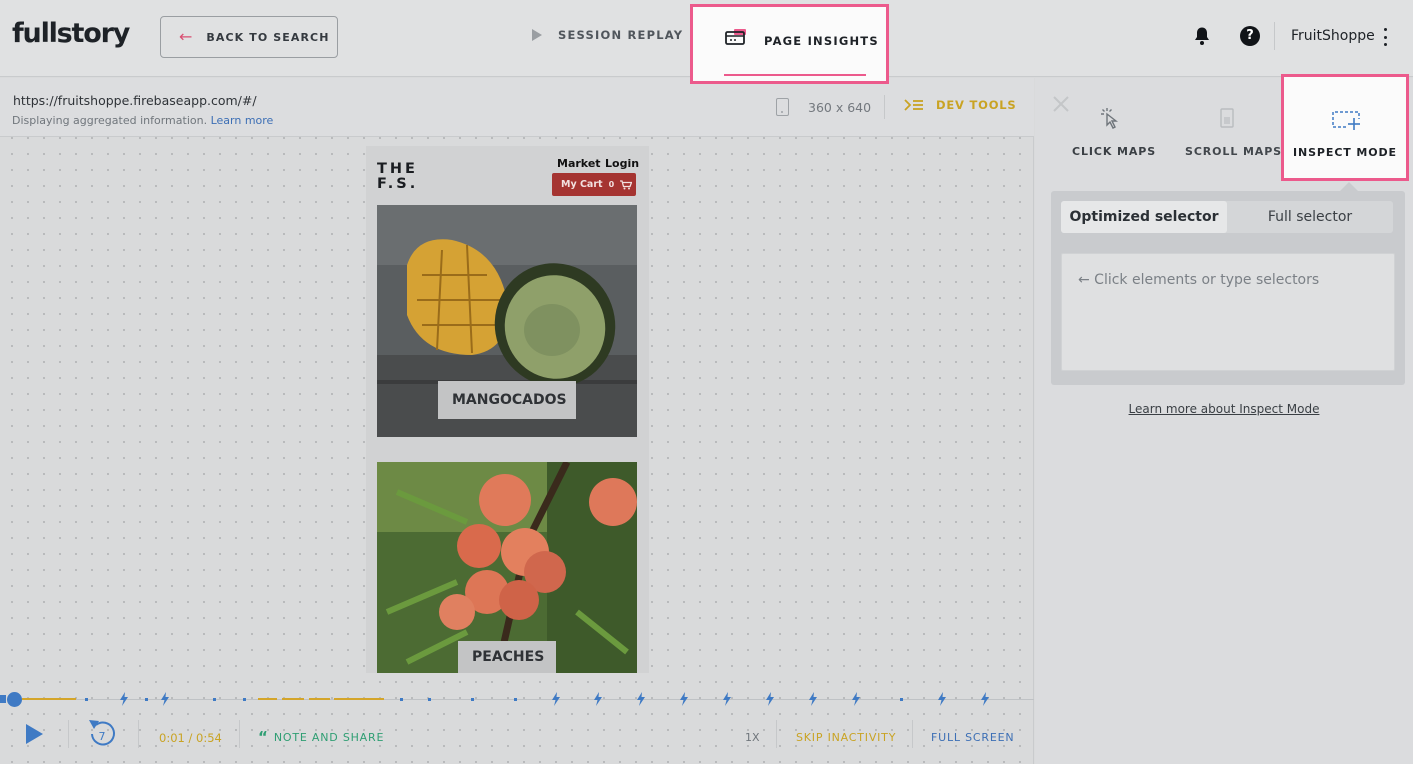 The height and width of the screenshot is (764, 1413). I want to click on active-tab-underline, so click(795, 75).